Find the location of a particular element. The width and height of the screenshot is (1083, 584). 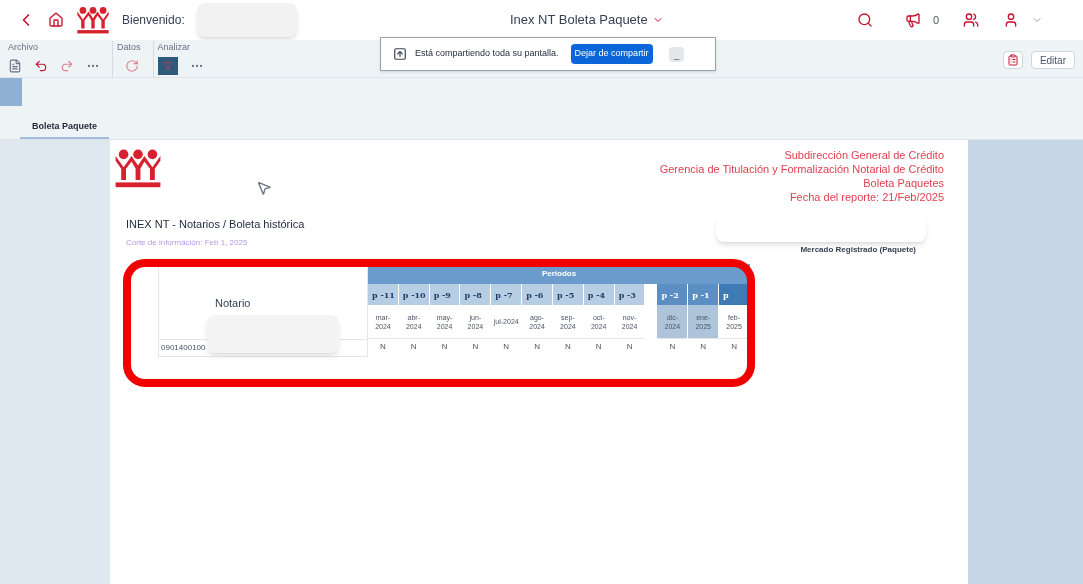

period-code-cell: p -4 is located at coordinates (598, 294).